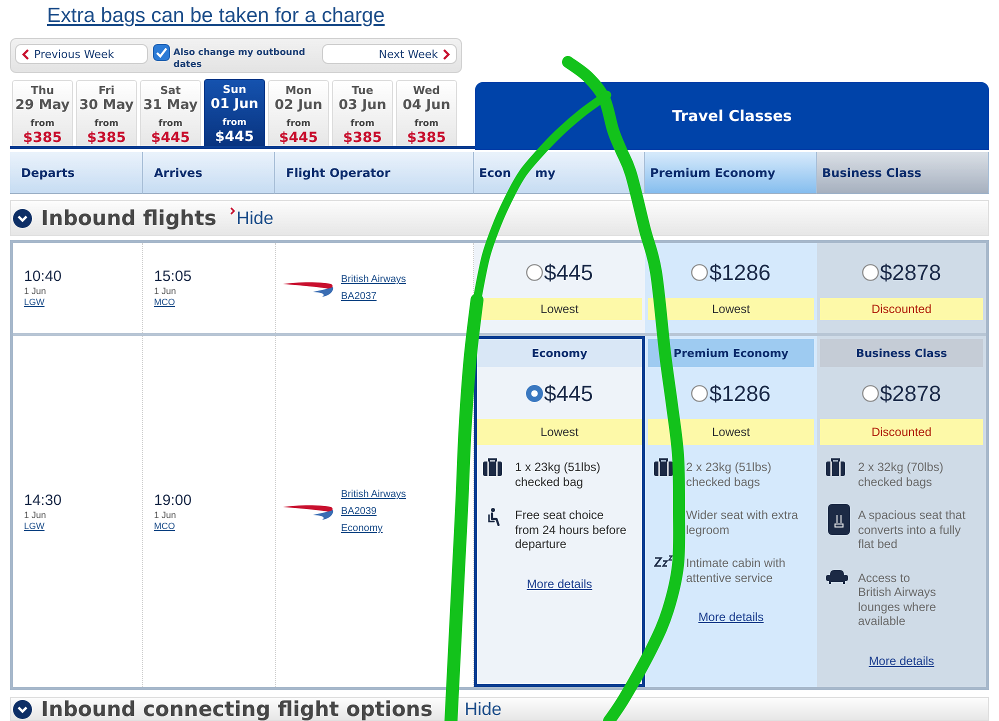 This screenshot has width=999, height=721. What do you see at coordinates (48, 173) in the screenshot?
I see `column-label: Departs` at bounding box center [48, 173].